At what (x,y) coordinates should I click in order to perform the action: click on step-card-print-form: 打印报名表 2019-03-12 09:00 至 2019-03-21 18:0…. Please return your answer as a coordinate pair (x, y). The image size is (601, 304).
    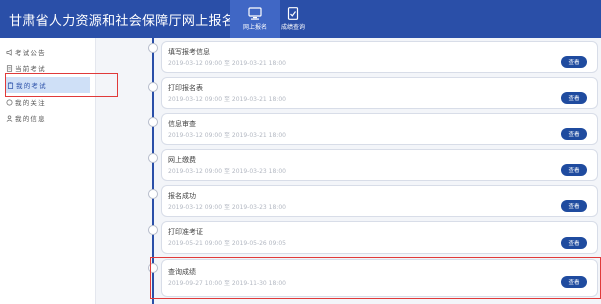
    Looking at the image, I should click on (379, 93).